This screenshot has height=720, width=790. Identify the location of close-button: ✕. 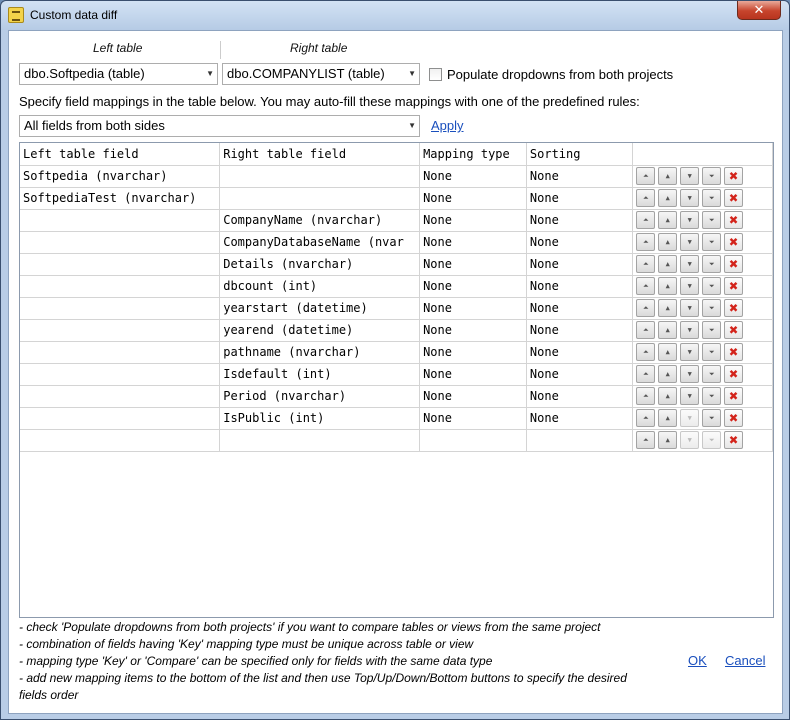
(759, 10).